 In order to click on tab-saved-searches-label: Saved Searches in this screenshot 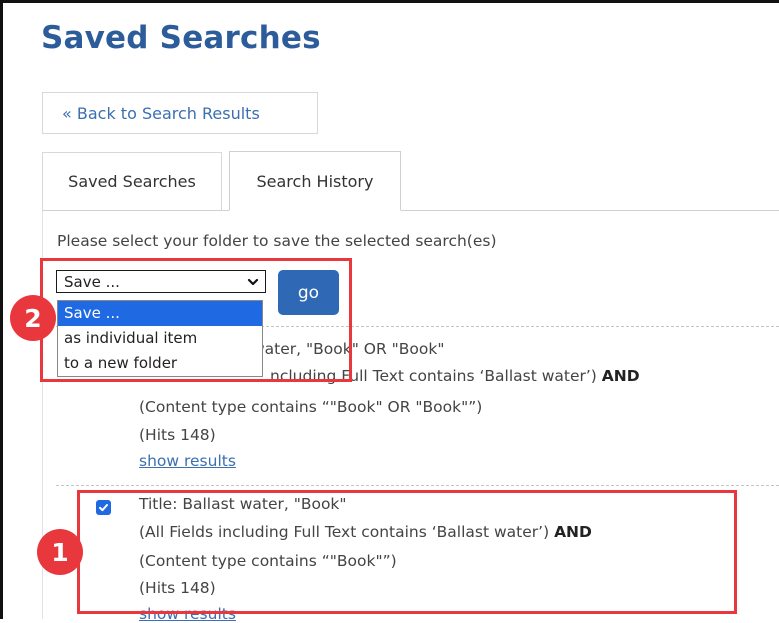, I will do `click(132, 181)`.